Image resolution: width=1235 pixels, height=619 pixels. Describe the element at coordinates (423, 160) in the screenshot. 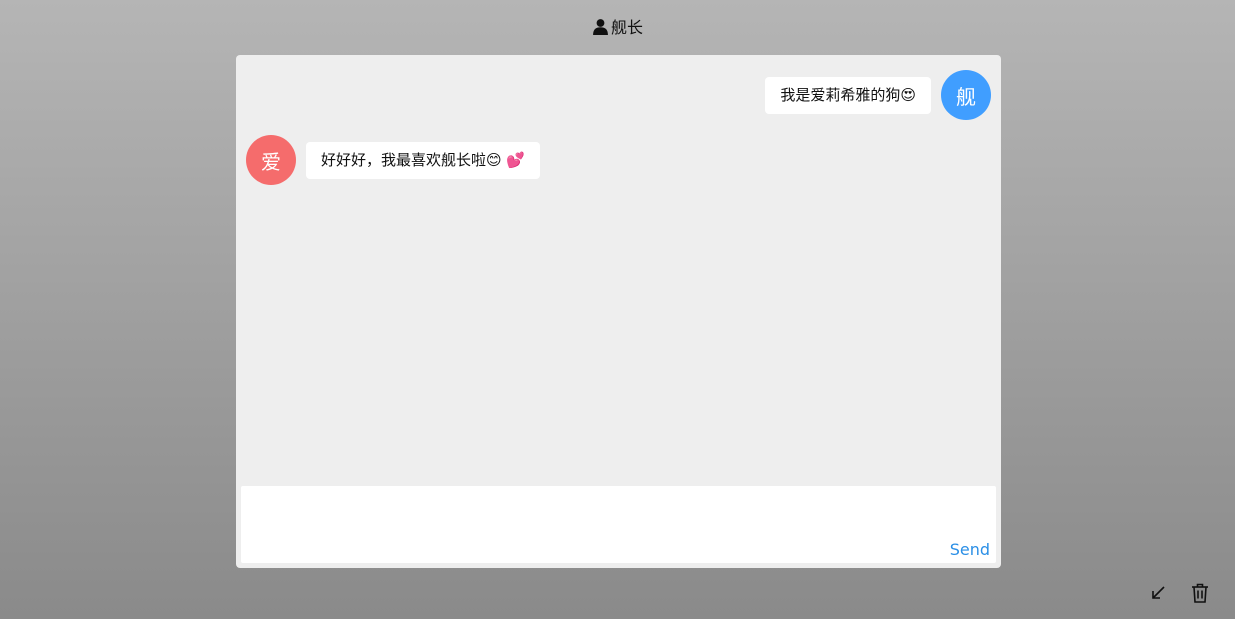

I see `message-bubble: 好好好，我最喜欢舰长啦😊 💕` at that location.